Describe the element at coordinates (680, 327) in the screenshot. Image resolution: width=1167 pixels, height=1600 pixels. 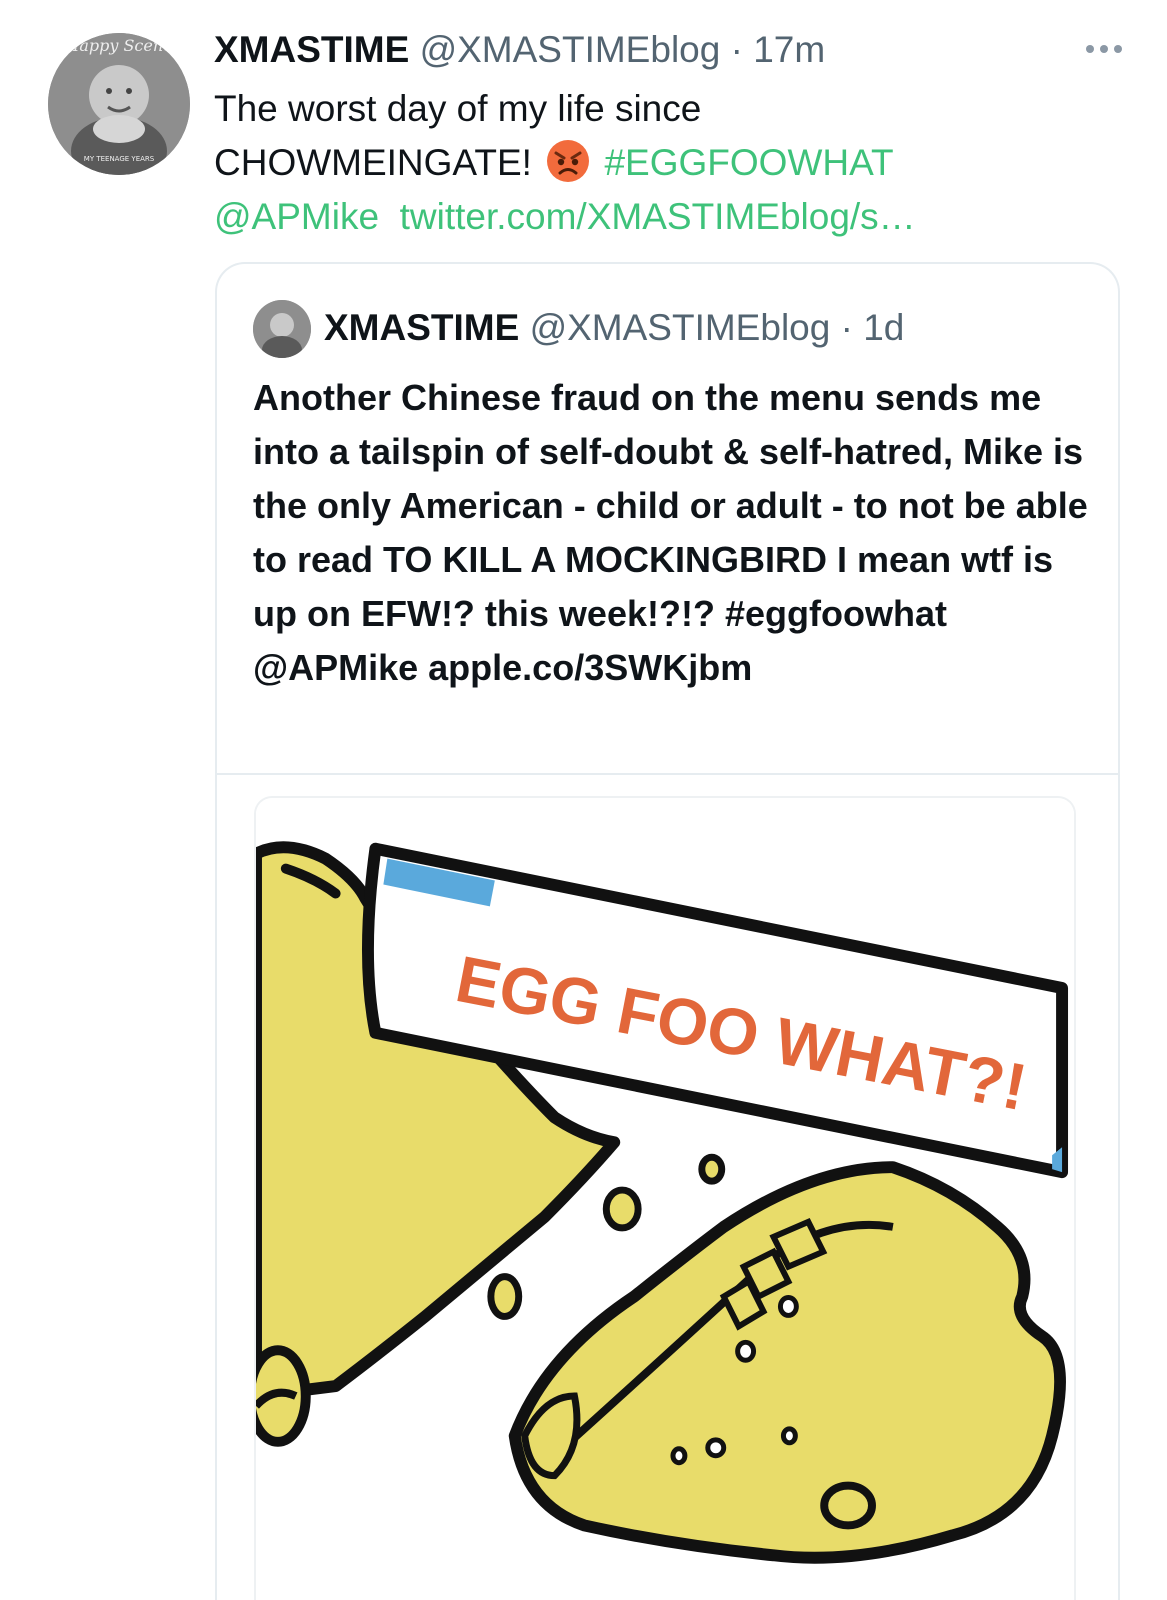
I see `quoted-author-handle: @XMASTIMEblog` at that location.